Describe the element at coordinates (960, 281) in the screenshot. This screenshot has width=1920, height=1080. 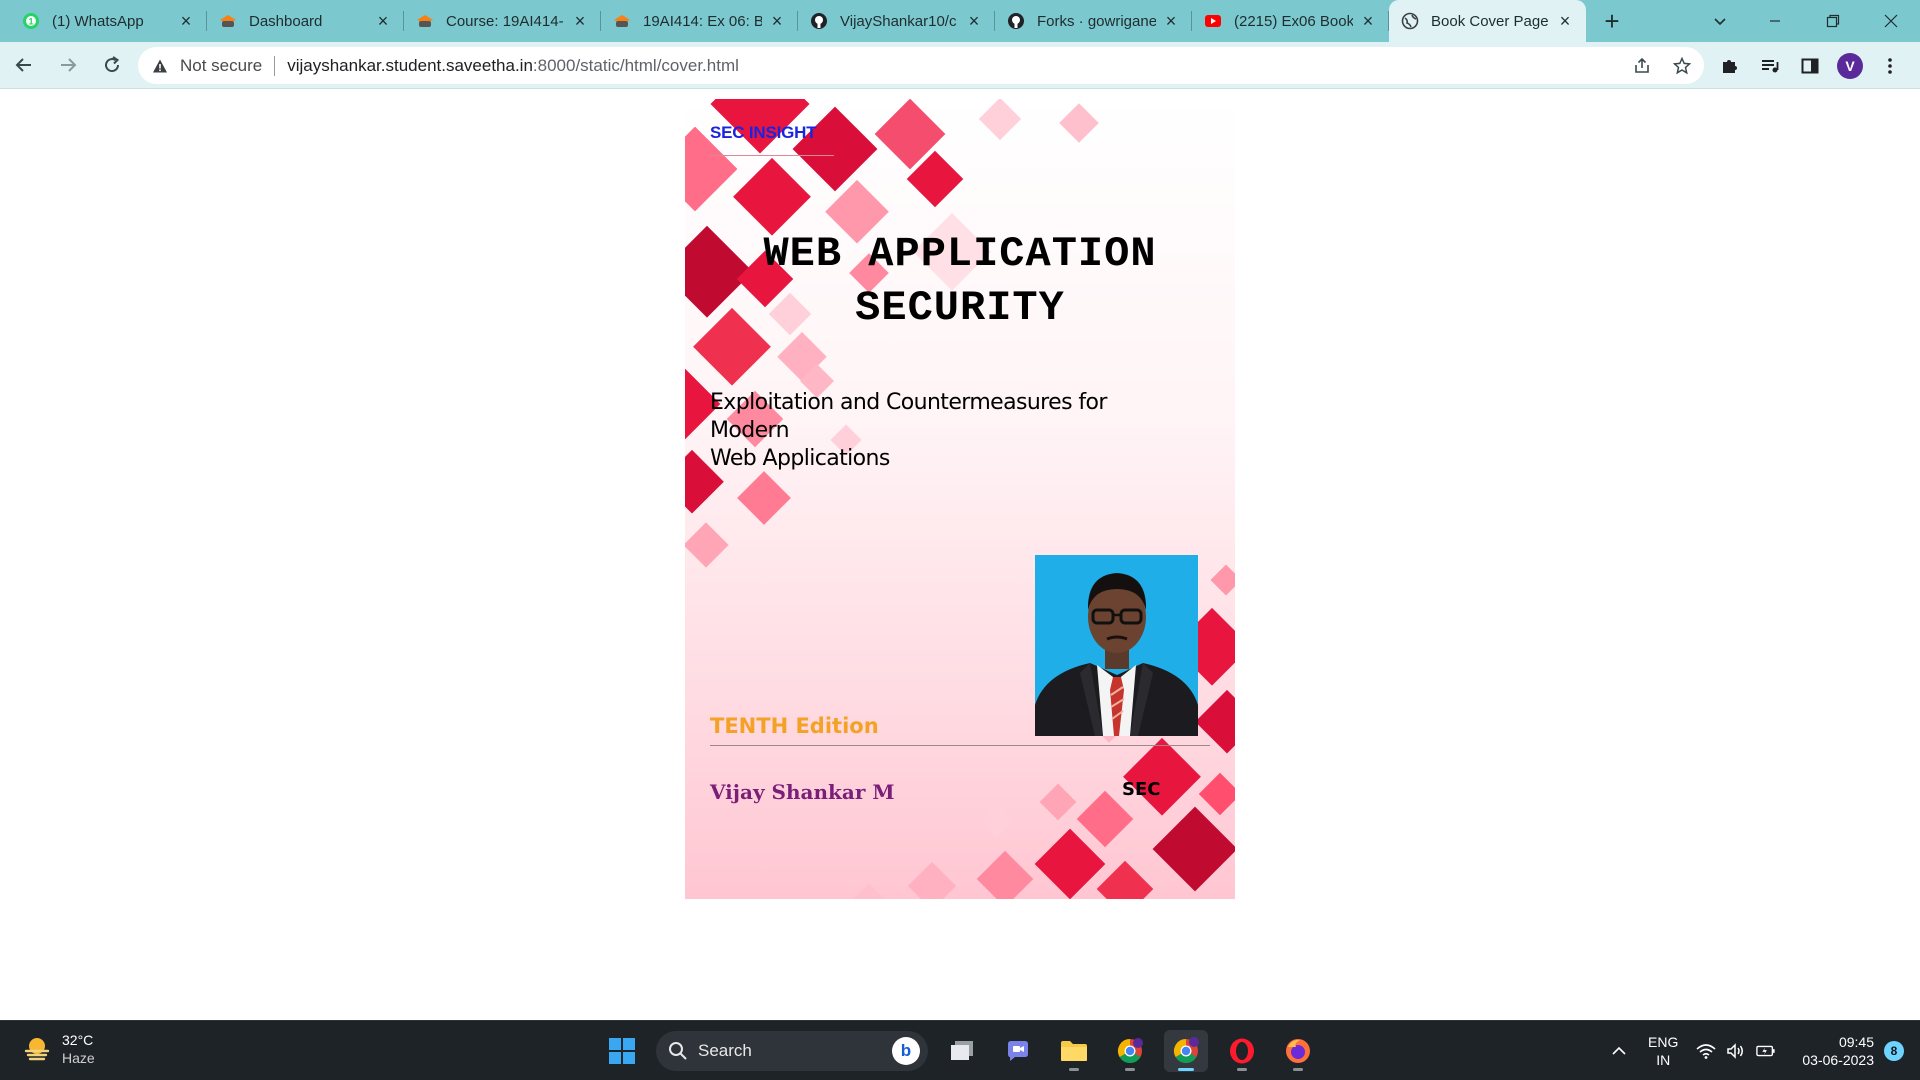
I see `book-title: WEB APPLICATION SECURITY` at that location.